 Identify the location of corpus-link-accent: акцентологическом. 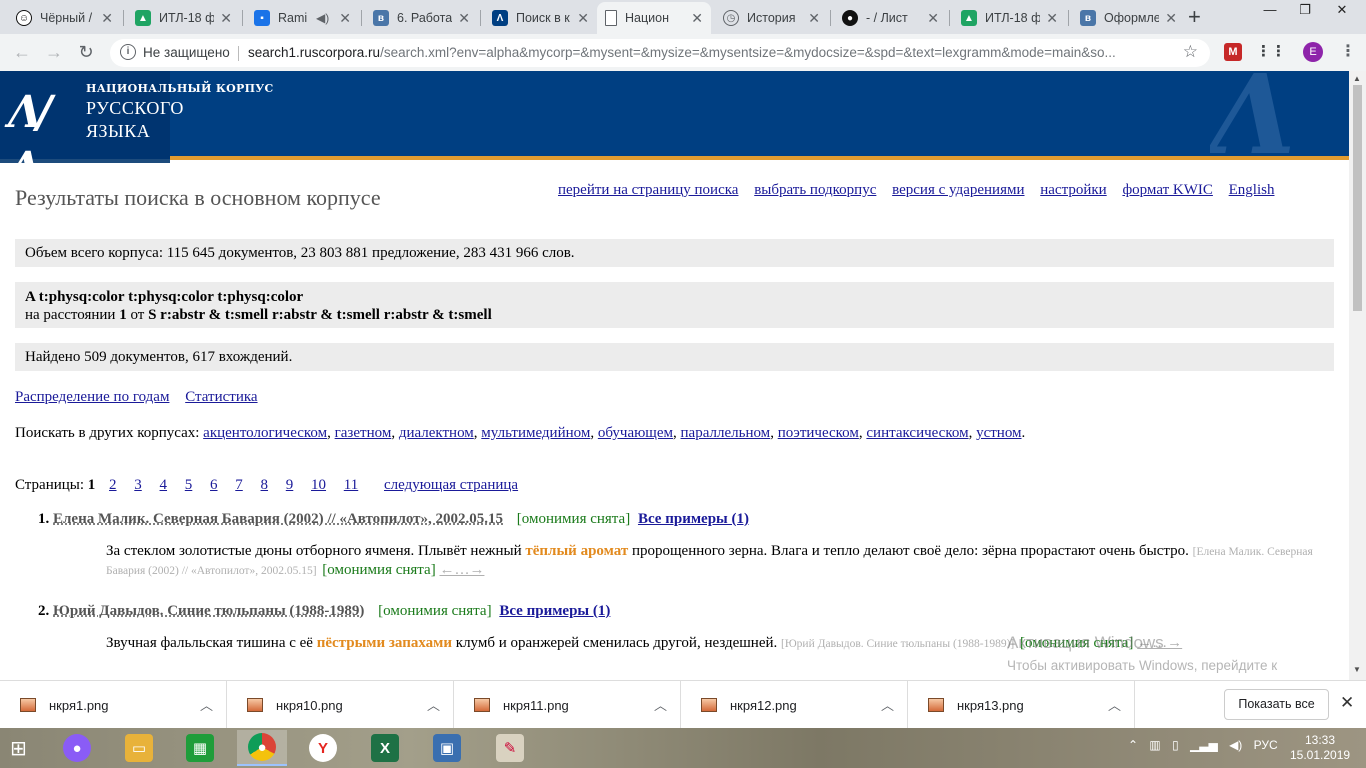
(265, 433).